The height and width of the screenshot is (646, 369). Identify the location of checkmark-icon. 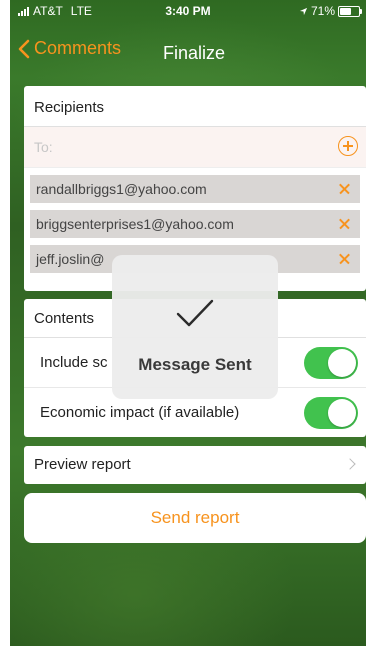
(195, 313).